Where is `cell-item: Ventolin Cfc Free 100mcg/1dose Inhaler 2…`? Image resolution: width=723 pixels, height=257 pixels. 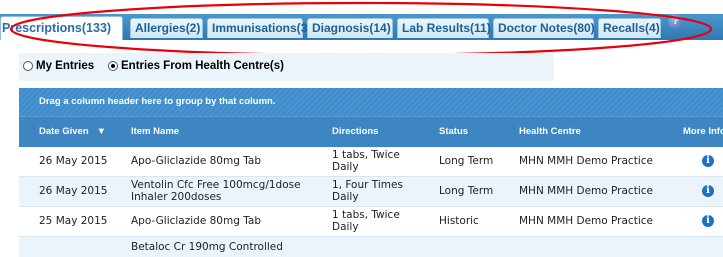 cell-item: Ventolin Cfc Free 100mcg/1dose Inhaler 2… is located at coordinates (216, 191).